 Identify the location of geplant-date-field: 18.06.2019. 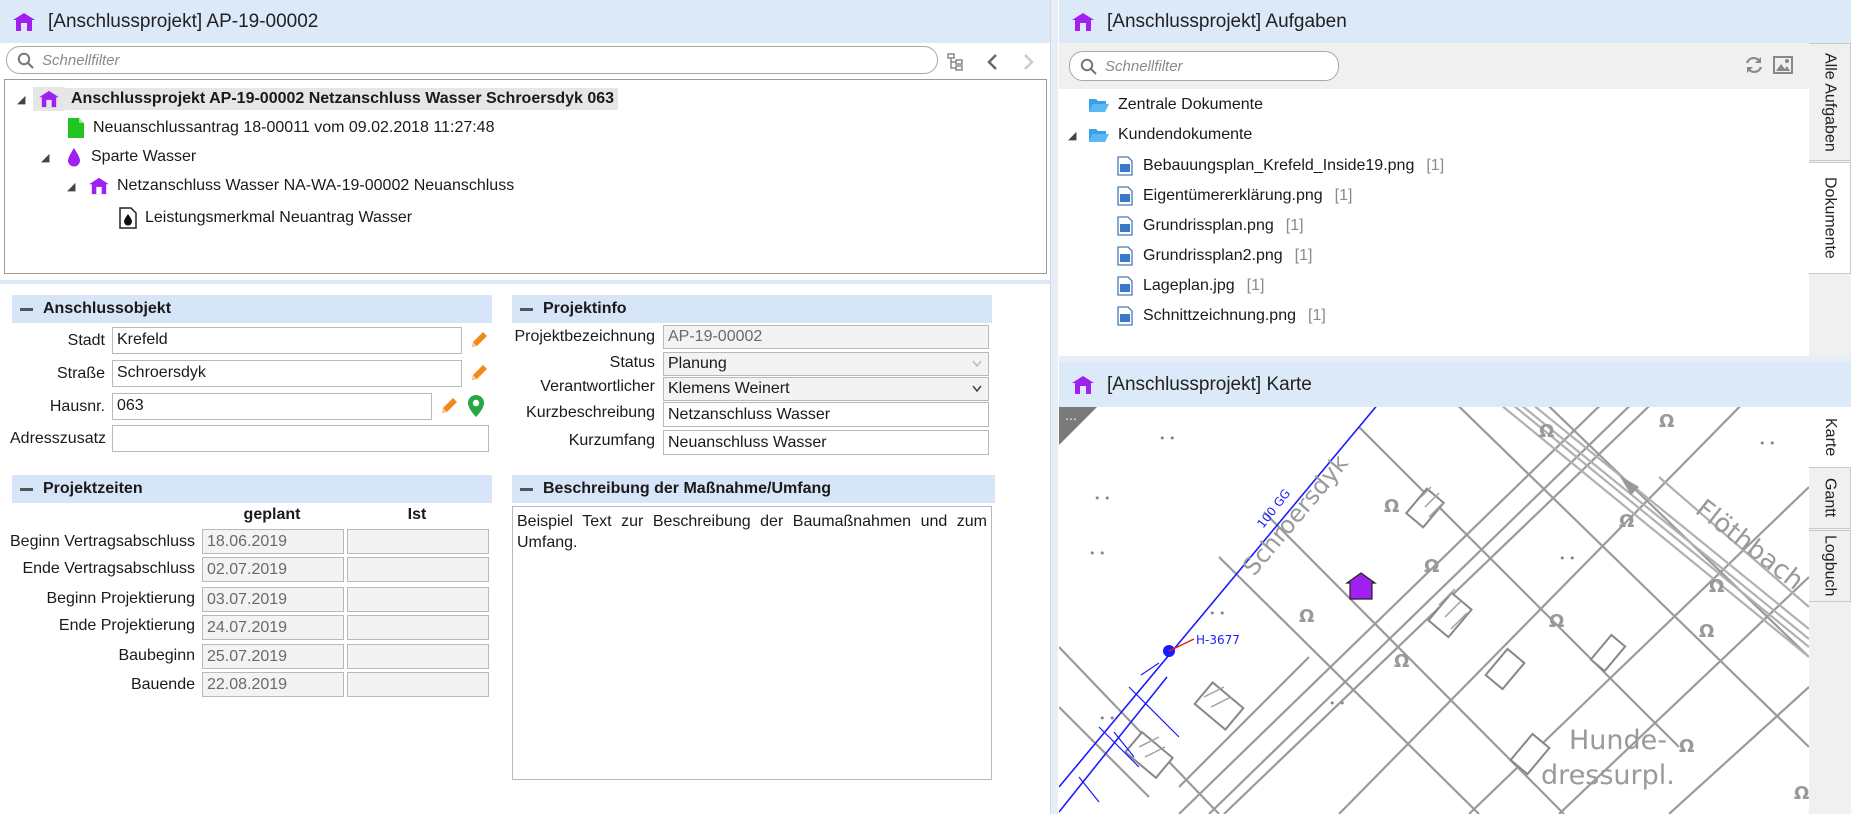
(273, 541).